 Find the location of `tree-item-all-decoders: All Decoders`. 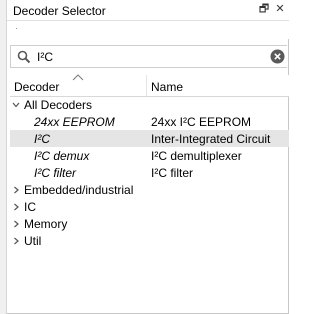

tree-item-all-decoders: All Decoders is located at coordinates (149, 104).